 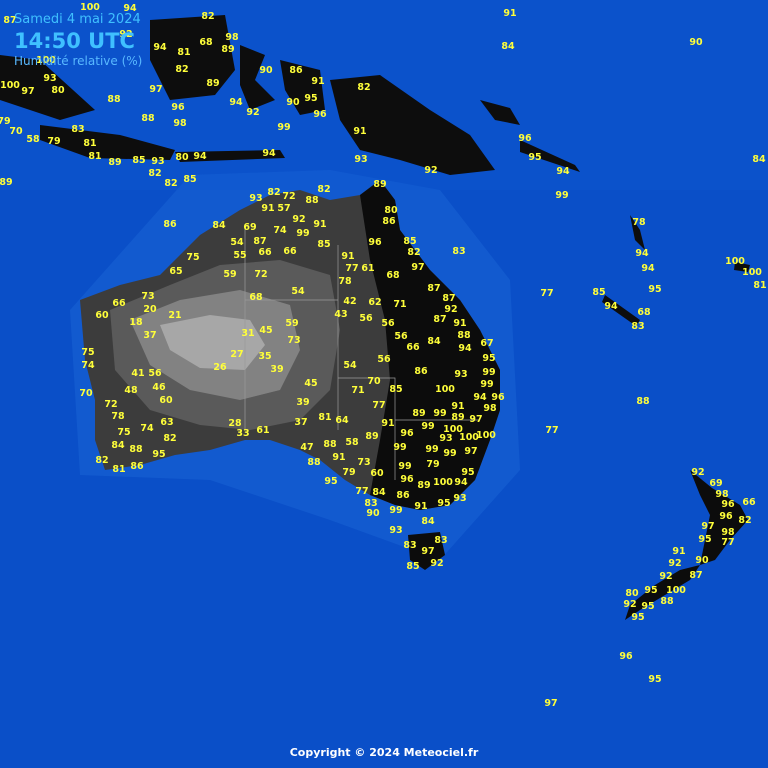 I want to click on station-humidity-value: 67, so click(x=486, y=343).